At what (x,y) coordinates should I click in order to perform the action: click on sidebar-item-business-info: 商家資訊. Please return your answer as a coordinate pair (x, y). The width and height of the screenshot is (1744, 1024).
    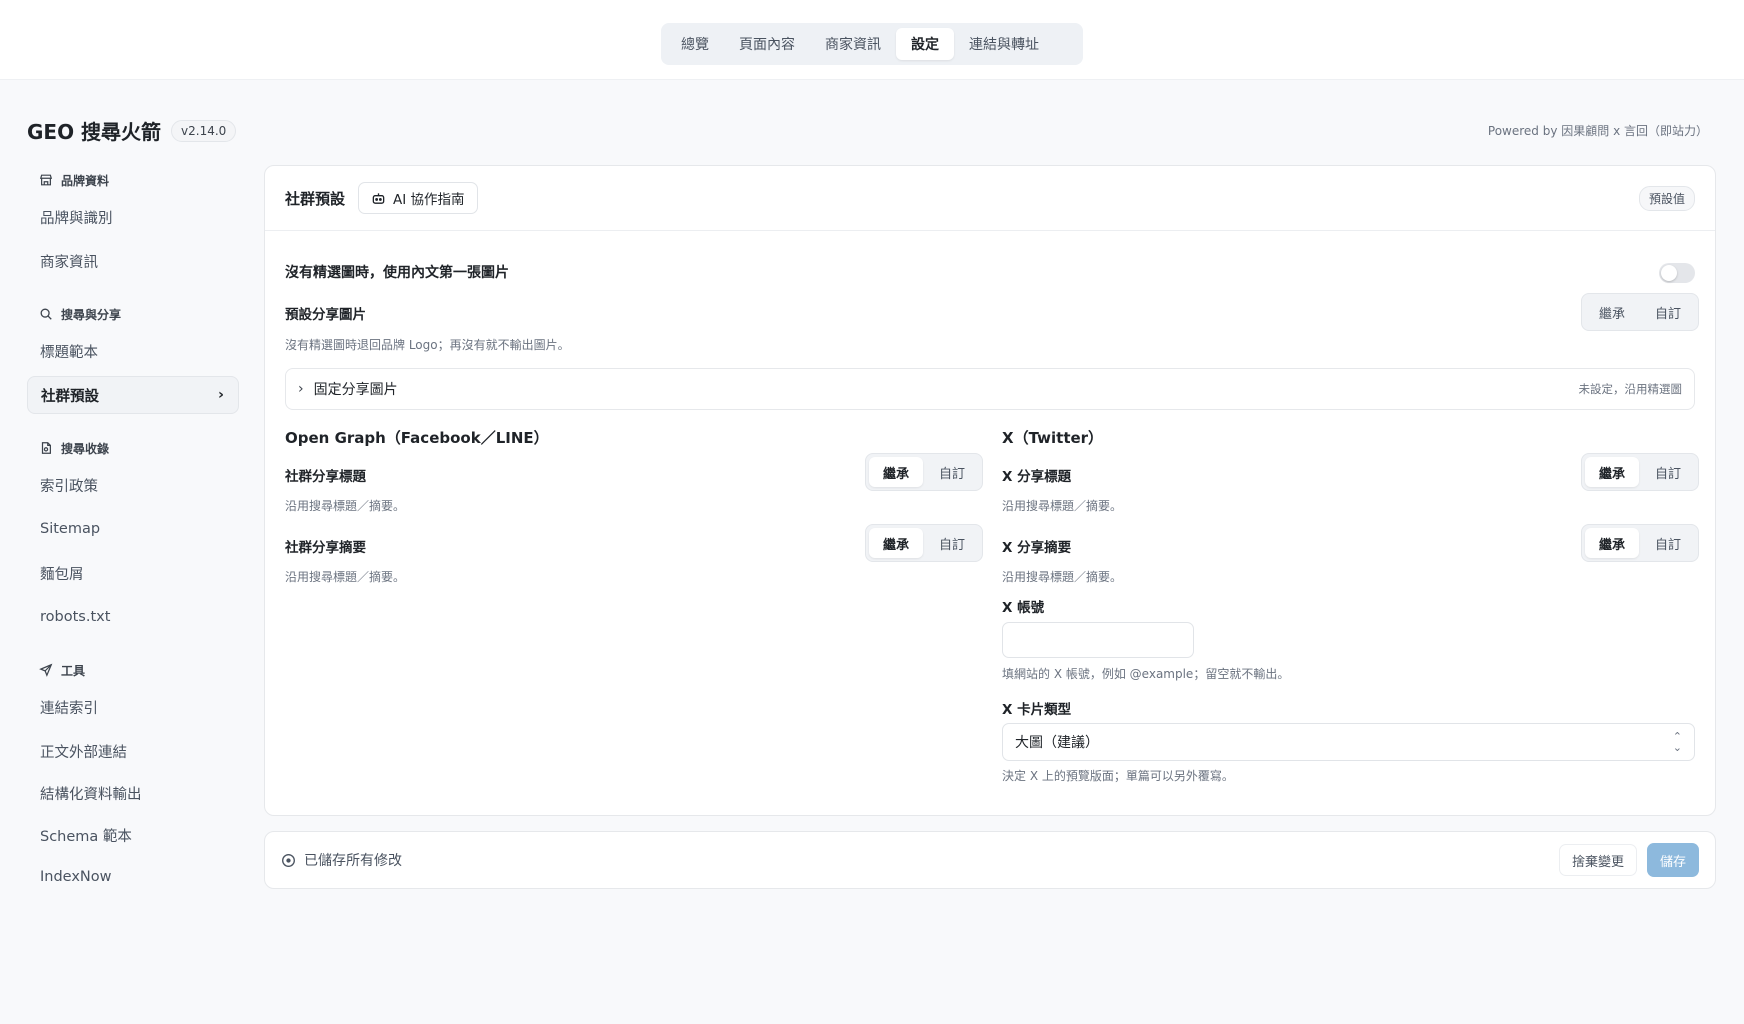
    Looking at the image, I should click on (133, 261).